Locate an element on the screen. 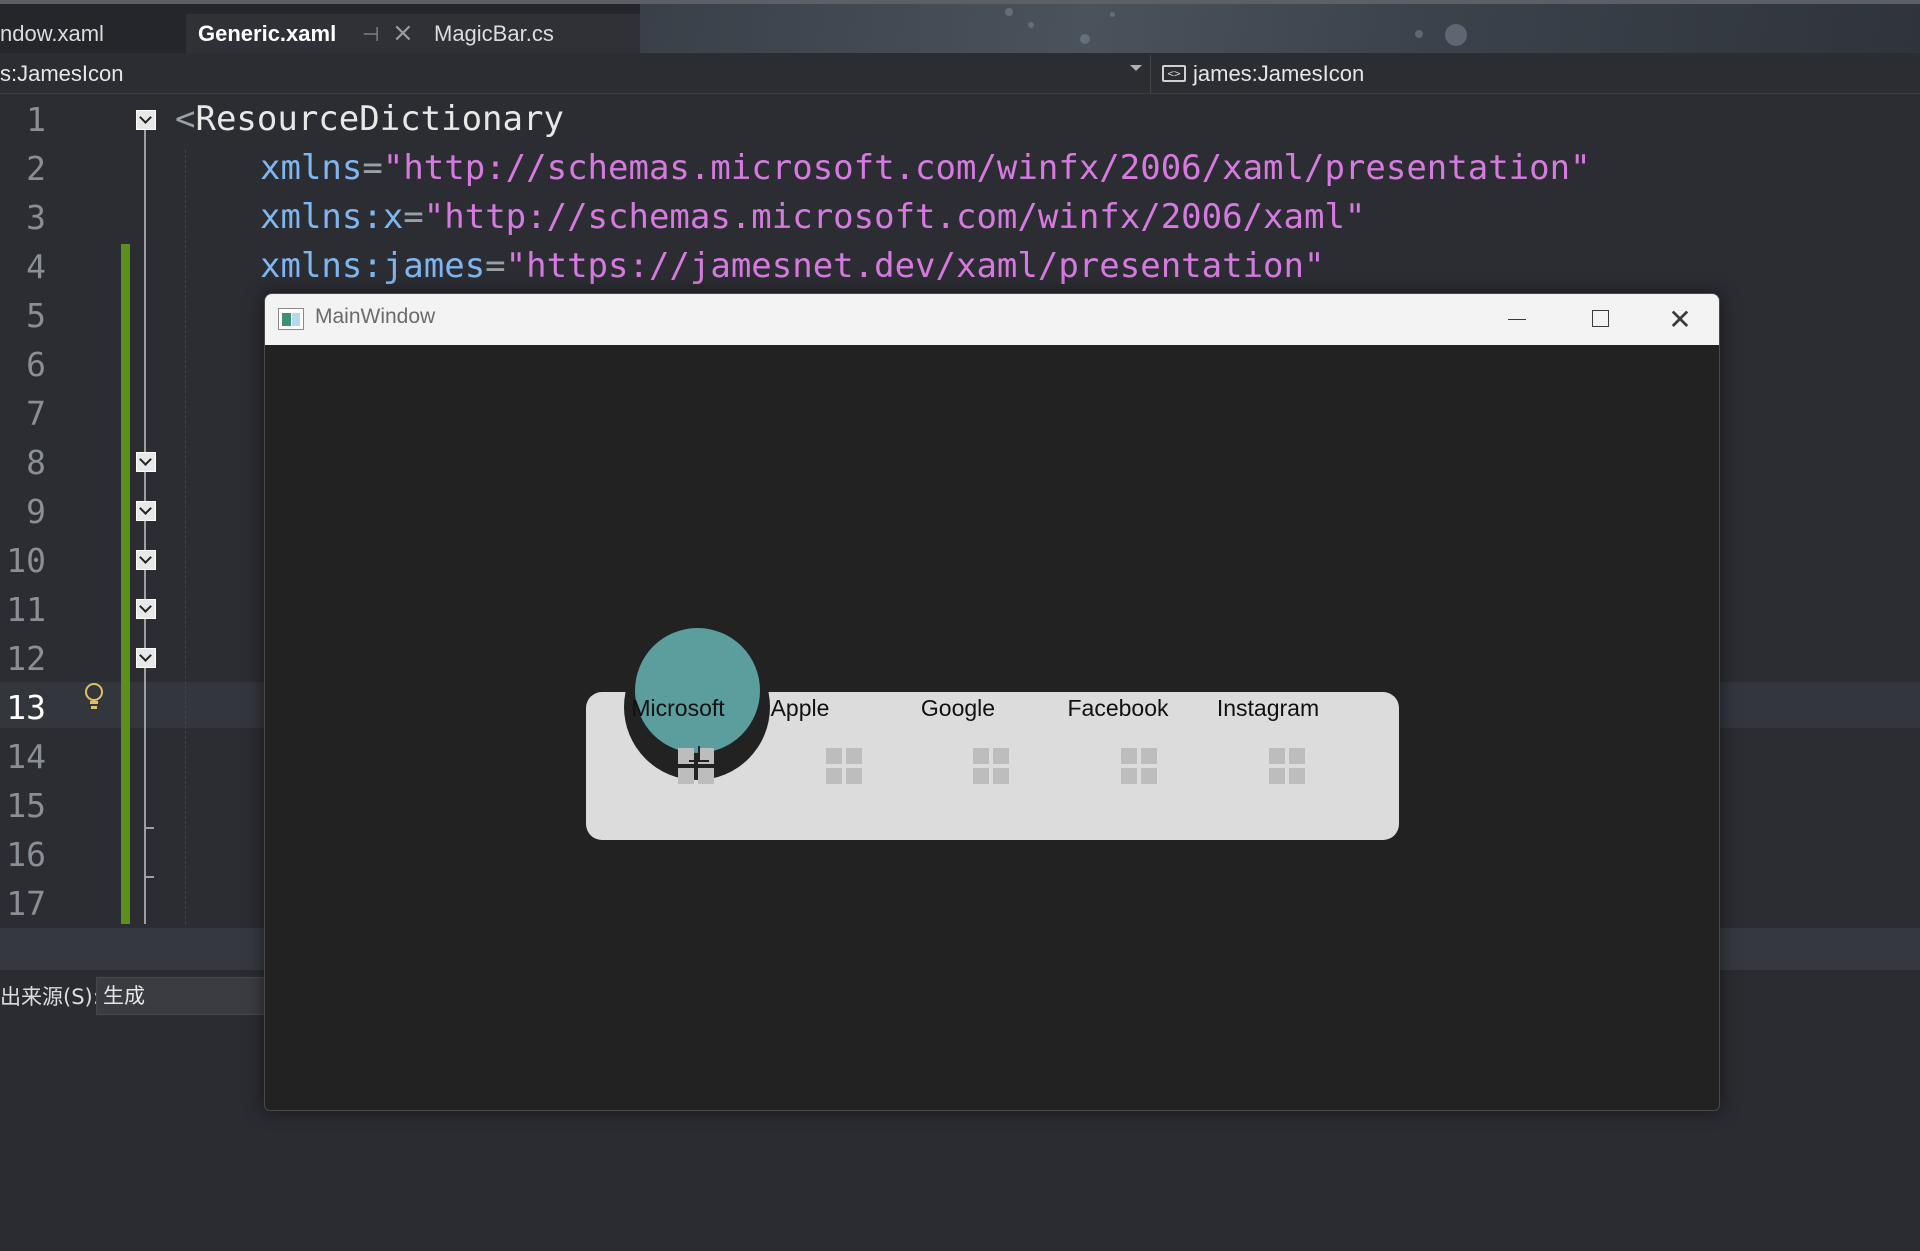 Image resolution: width=1920 pixels, height=1251 pixels. magic-bar-item-apple: Apple is located at coordinates (800, 708).